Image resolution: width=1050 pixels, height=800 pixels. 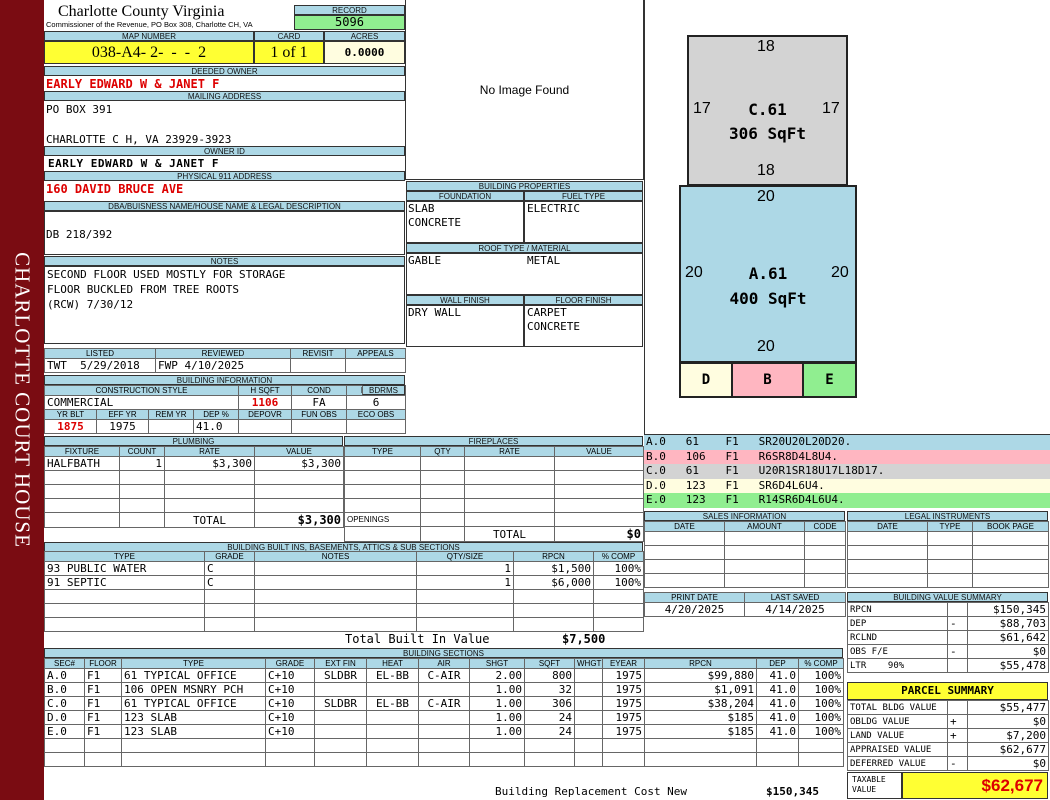 I want to click on air-header: AIR, so click(x=444, y=663).